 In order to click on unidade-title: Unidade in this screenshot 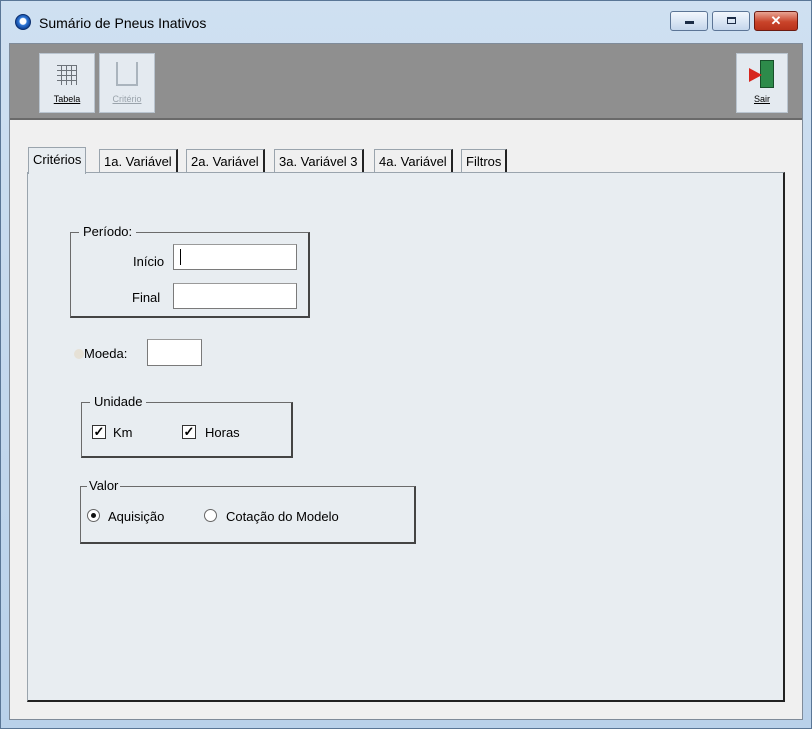, I will do `click(118, 401)`.